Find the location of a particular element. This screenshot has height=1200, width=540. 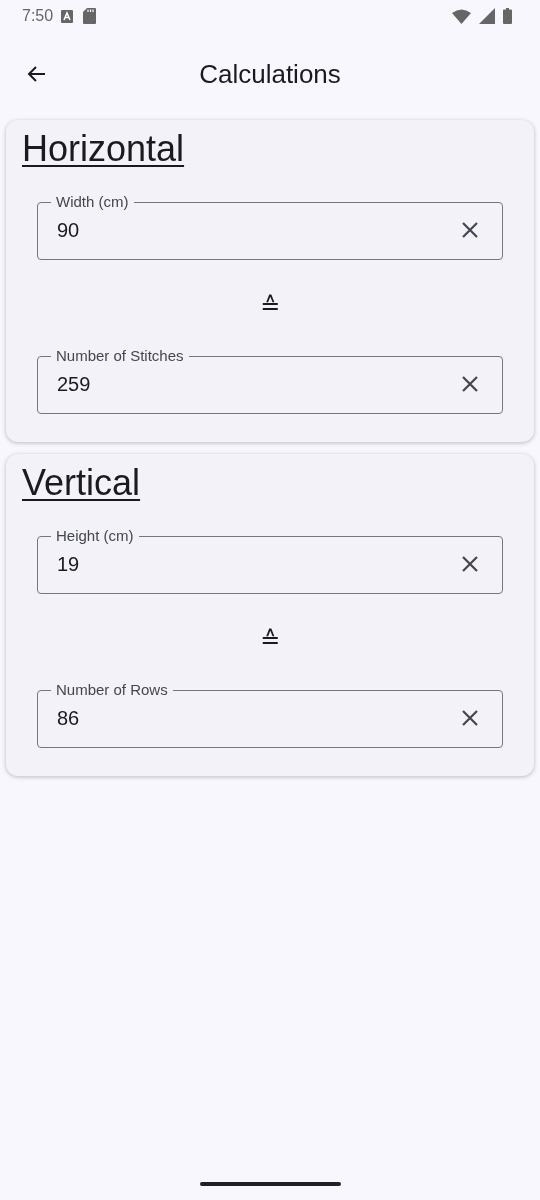

text-field: Width (cm) 90 is located at coordinates (270, 227).